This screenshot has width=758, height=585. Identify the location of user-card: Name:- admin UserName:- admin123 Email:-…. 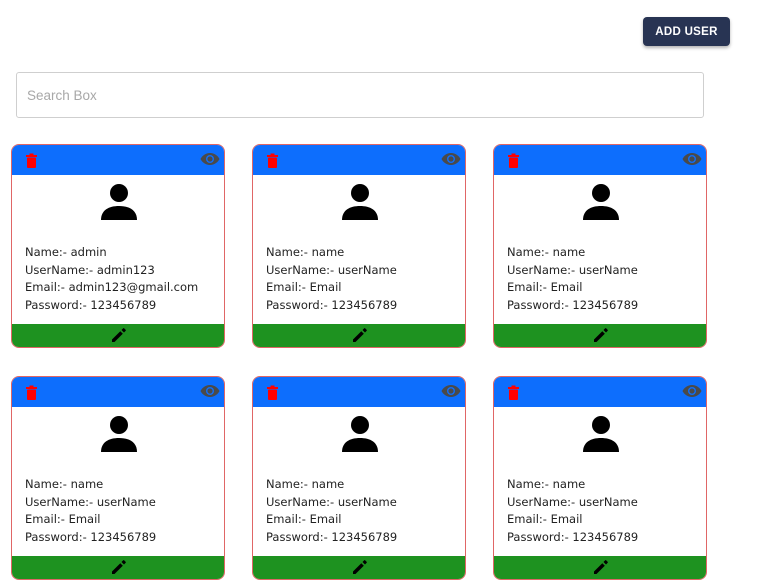
(118, 246).